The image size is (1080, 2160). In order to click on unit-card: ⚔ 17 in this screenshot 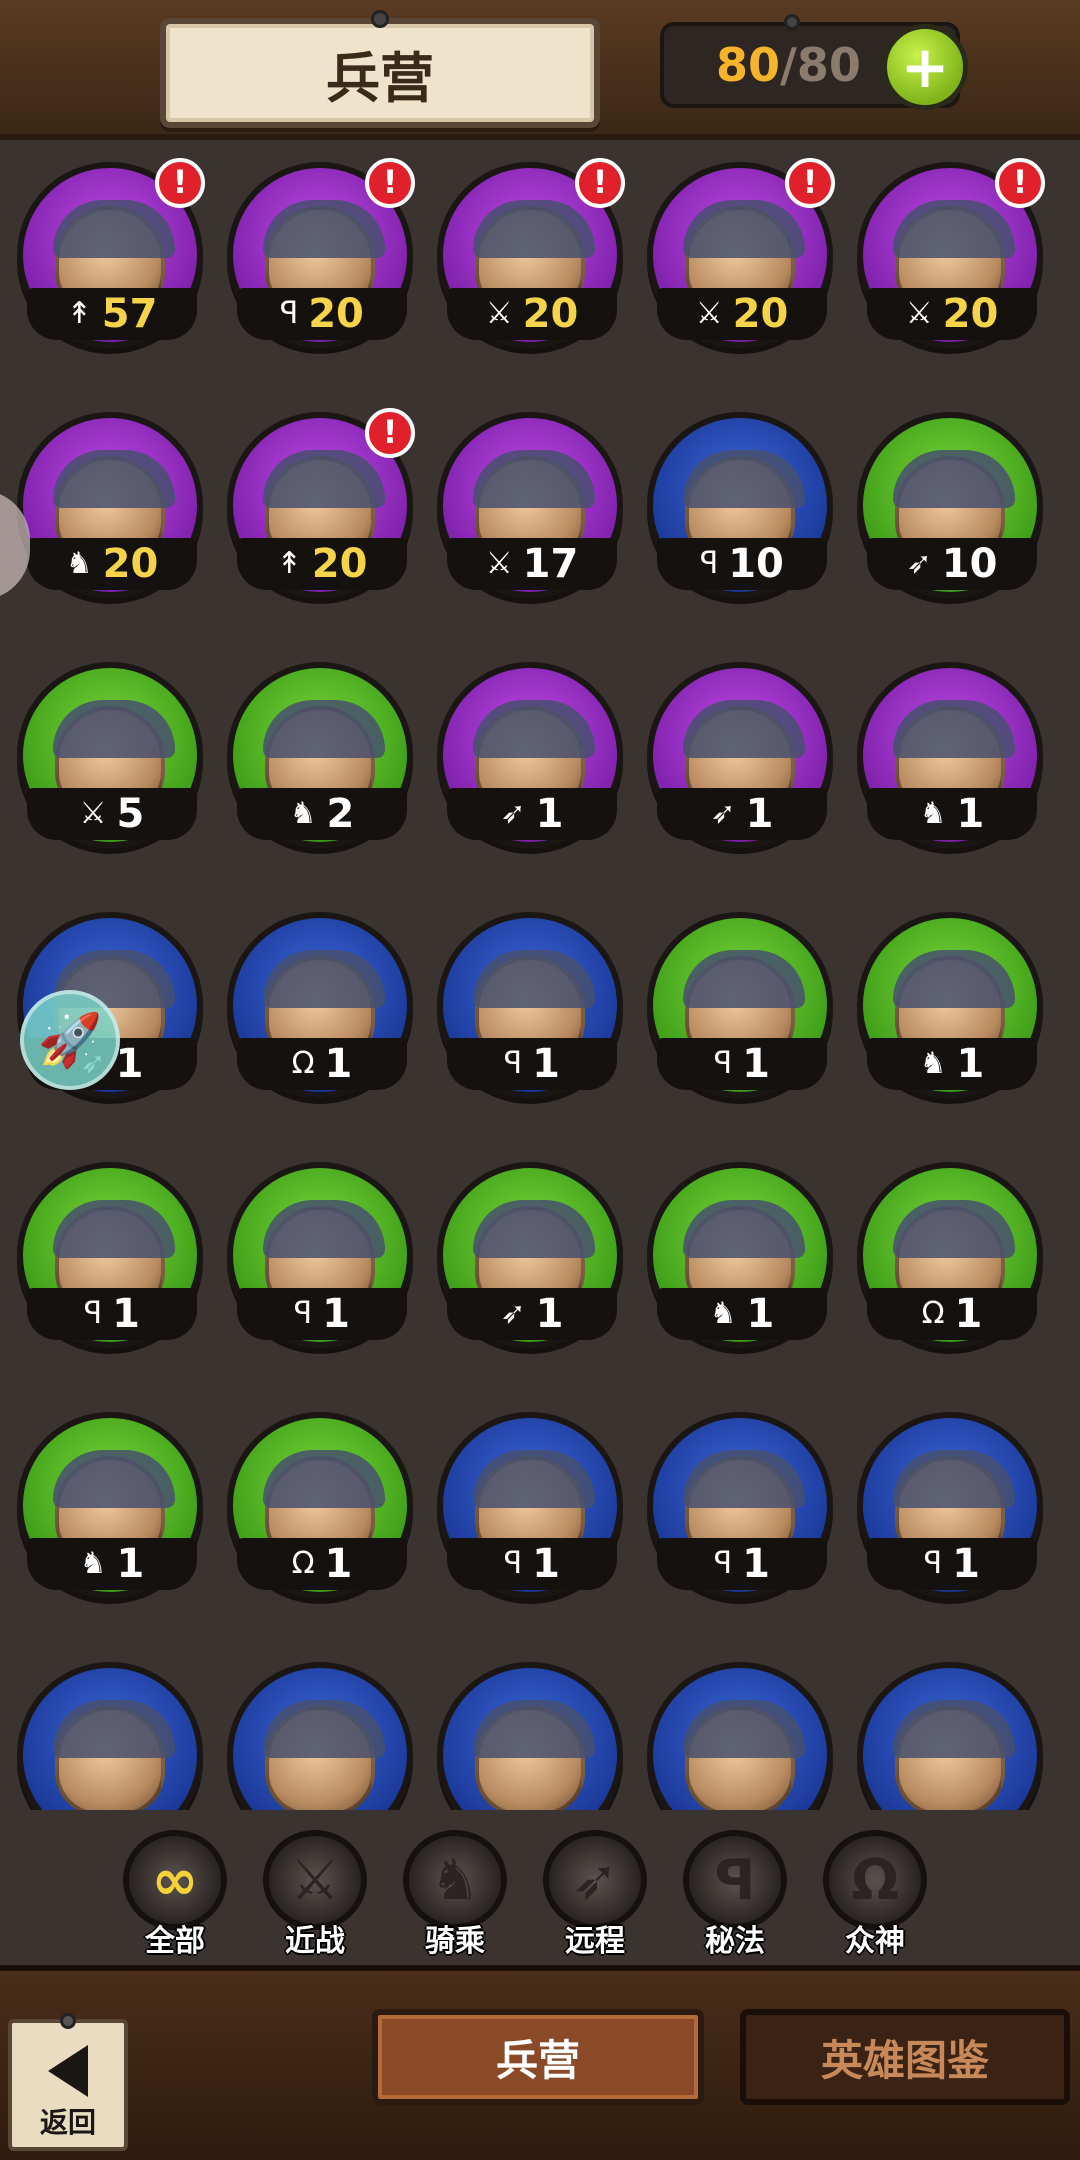, I will do `click(525, 510)`.